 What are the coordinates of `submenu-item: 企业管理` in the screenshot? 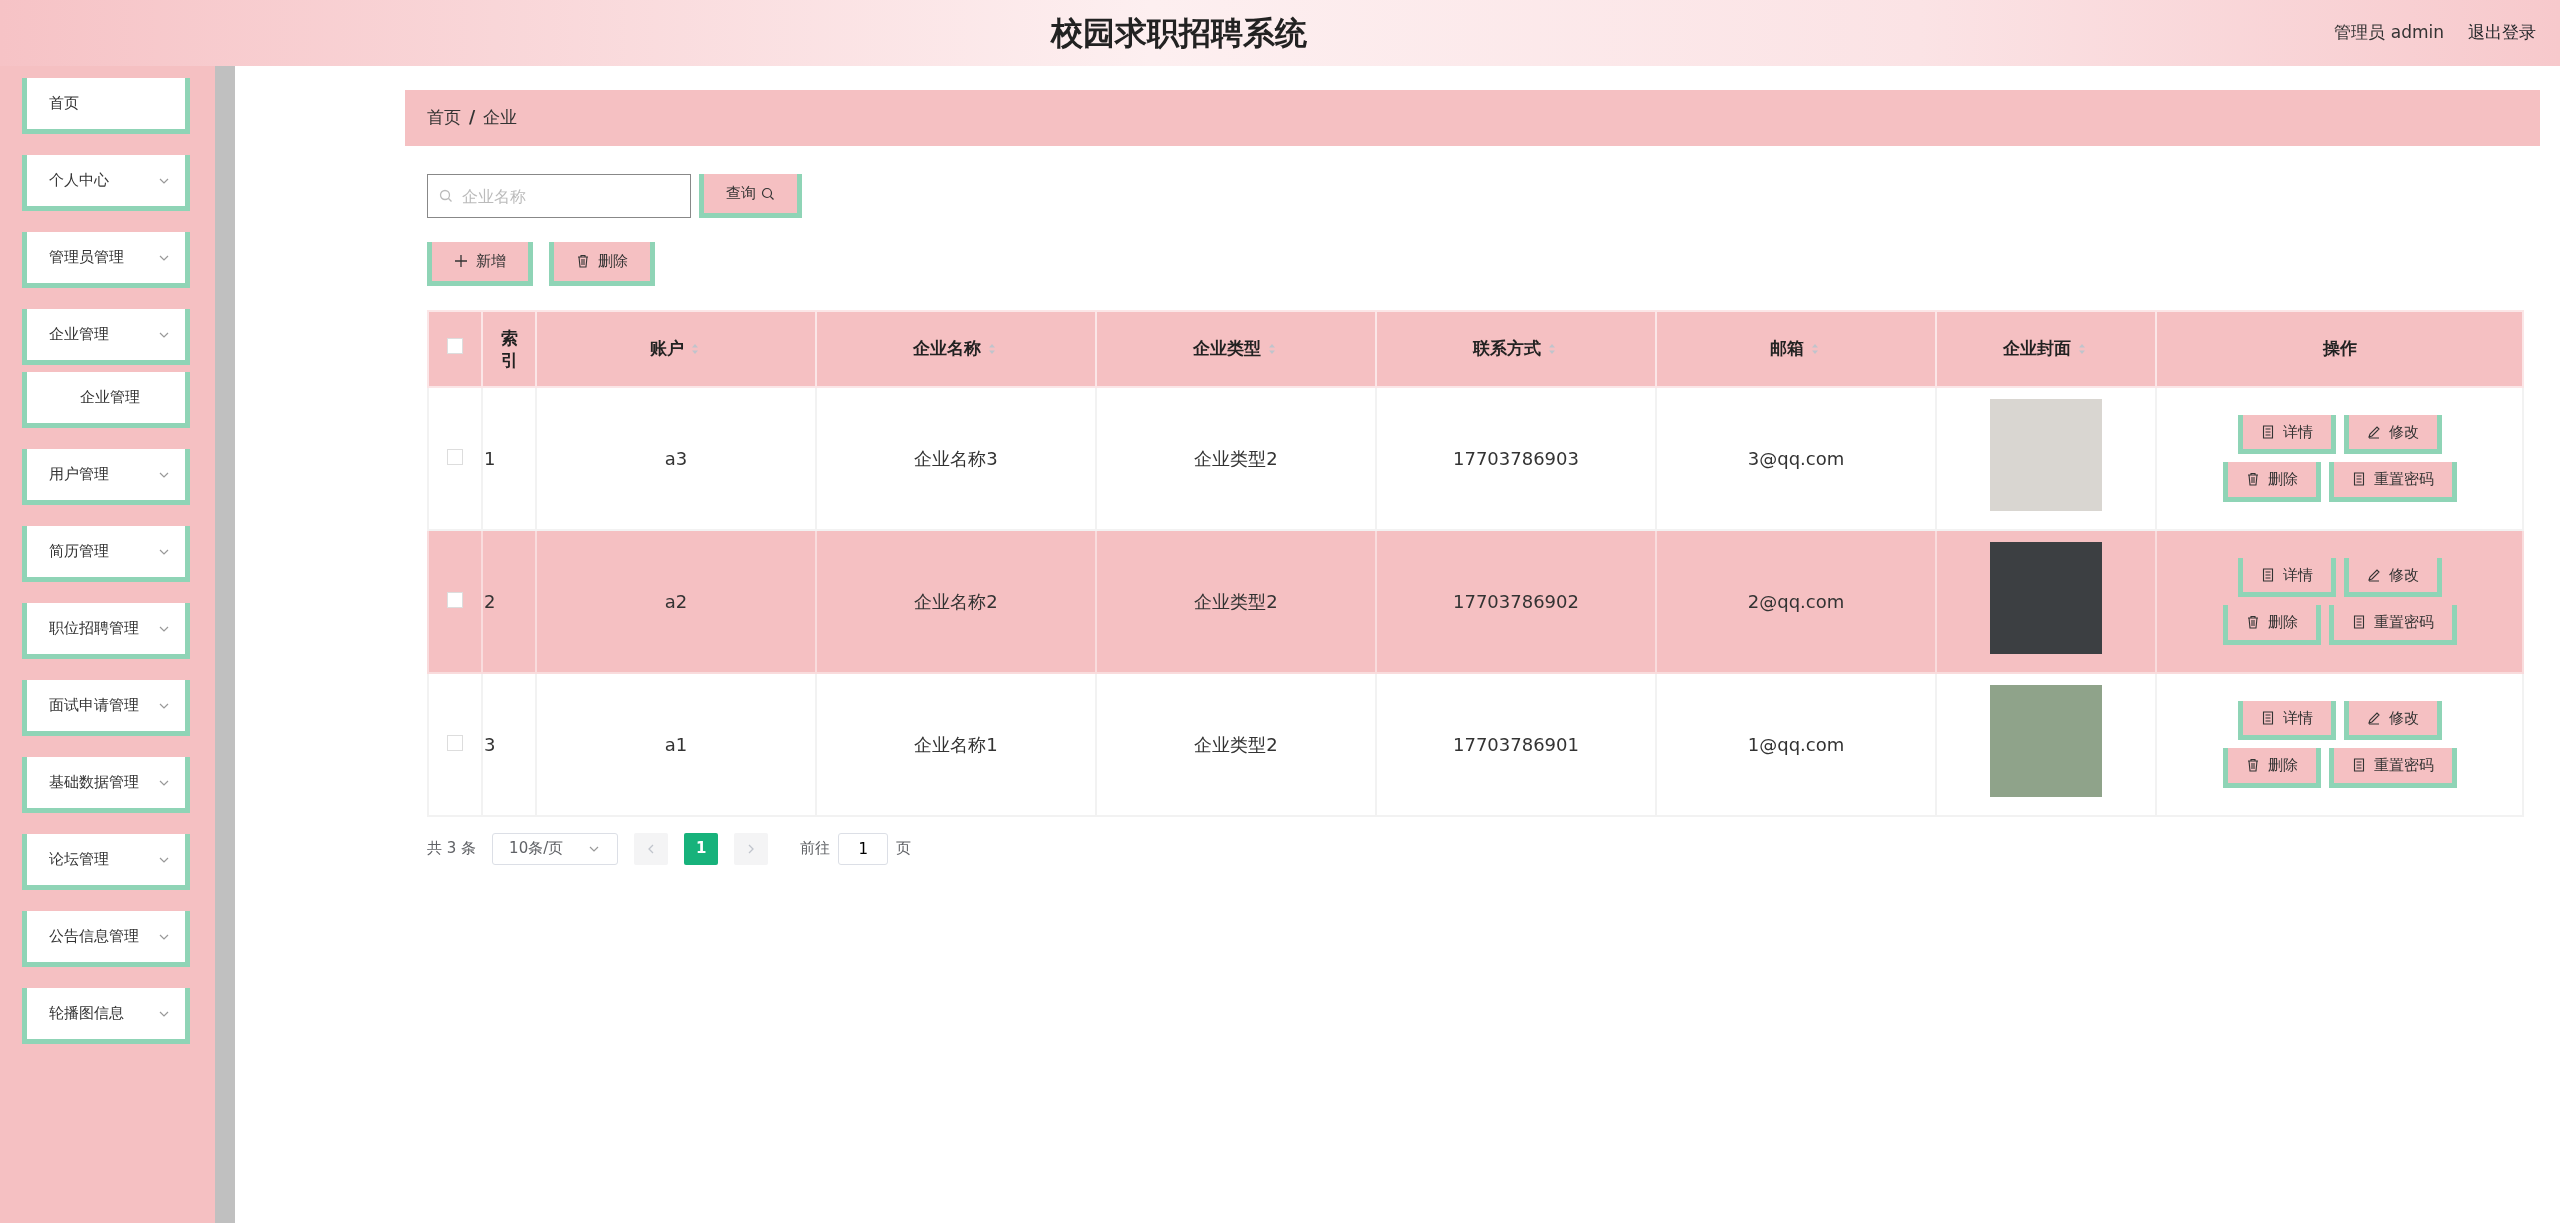 It's located at (106, 400).